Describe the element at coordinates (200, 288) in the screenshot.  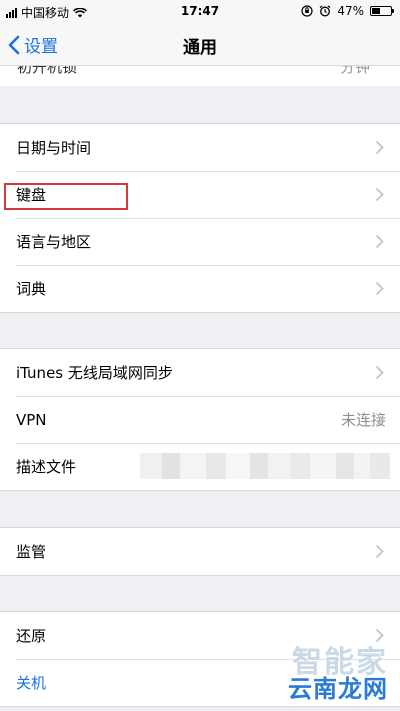
I see `row-dictionary: 词典` at that location.